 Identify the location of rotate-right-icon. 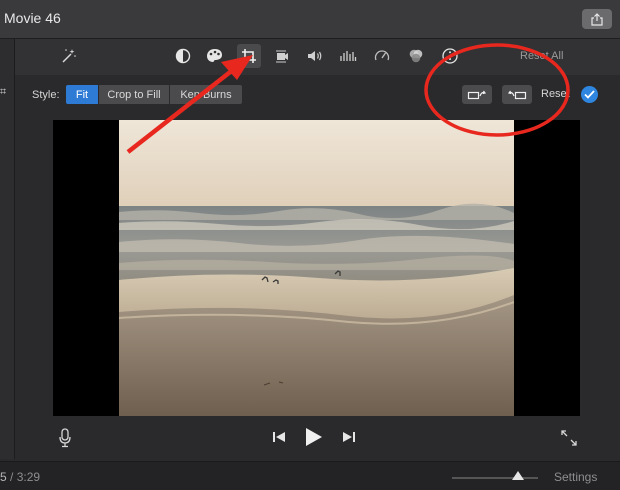
(517, 94).